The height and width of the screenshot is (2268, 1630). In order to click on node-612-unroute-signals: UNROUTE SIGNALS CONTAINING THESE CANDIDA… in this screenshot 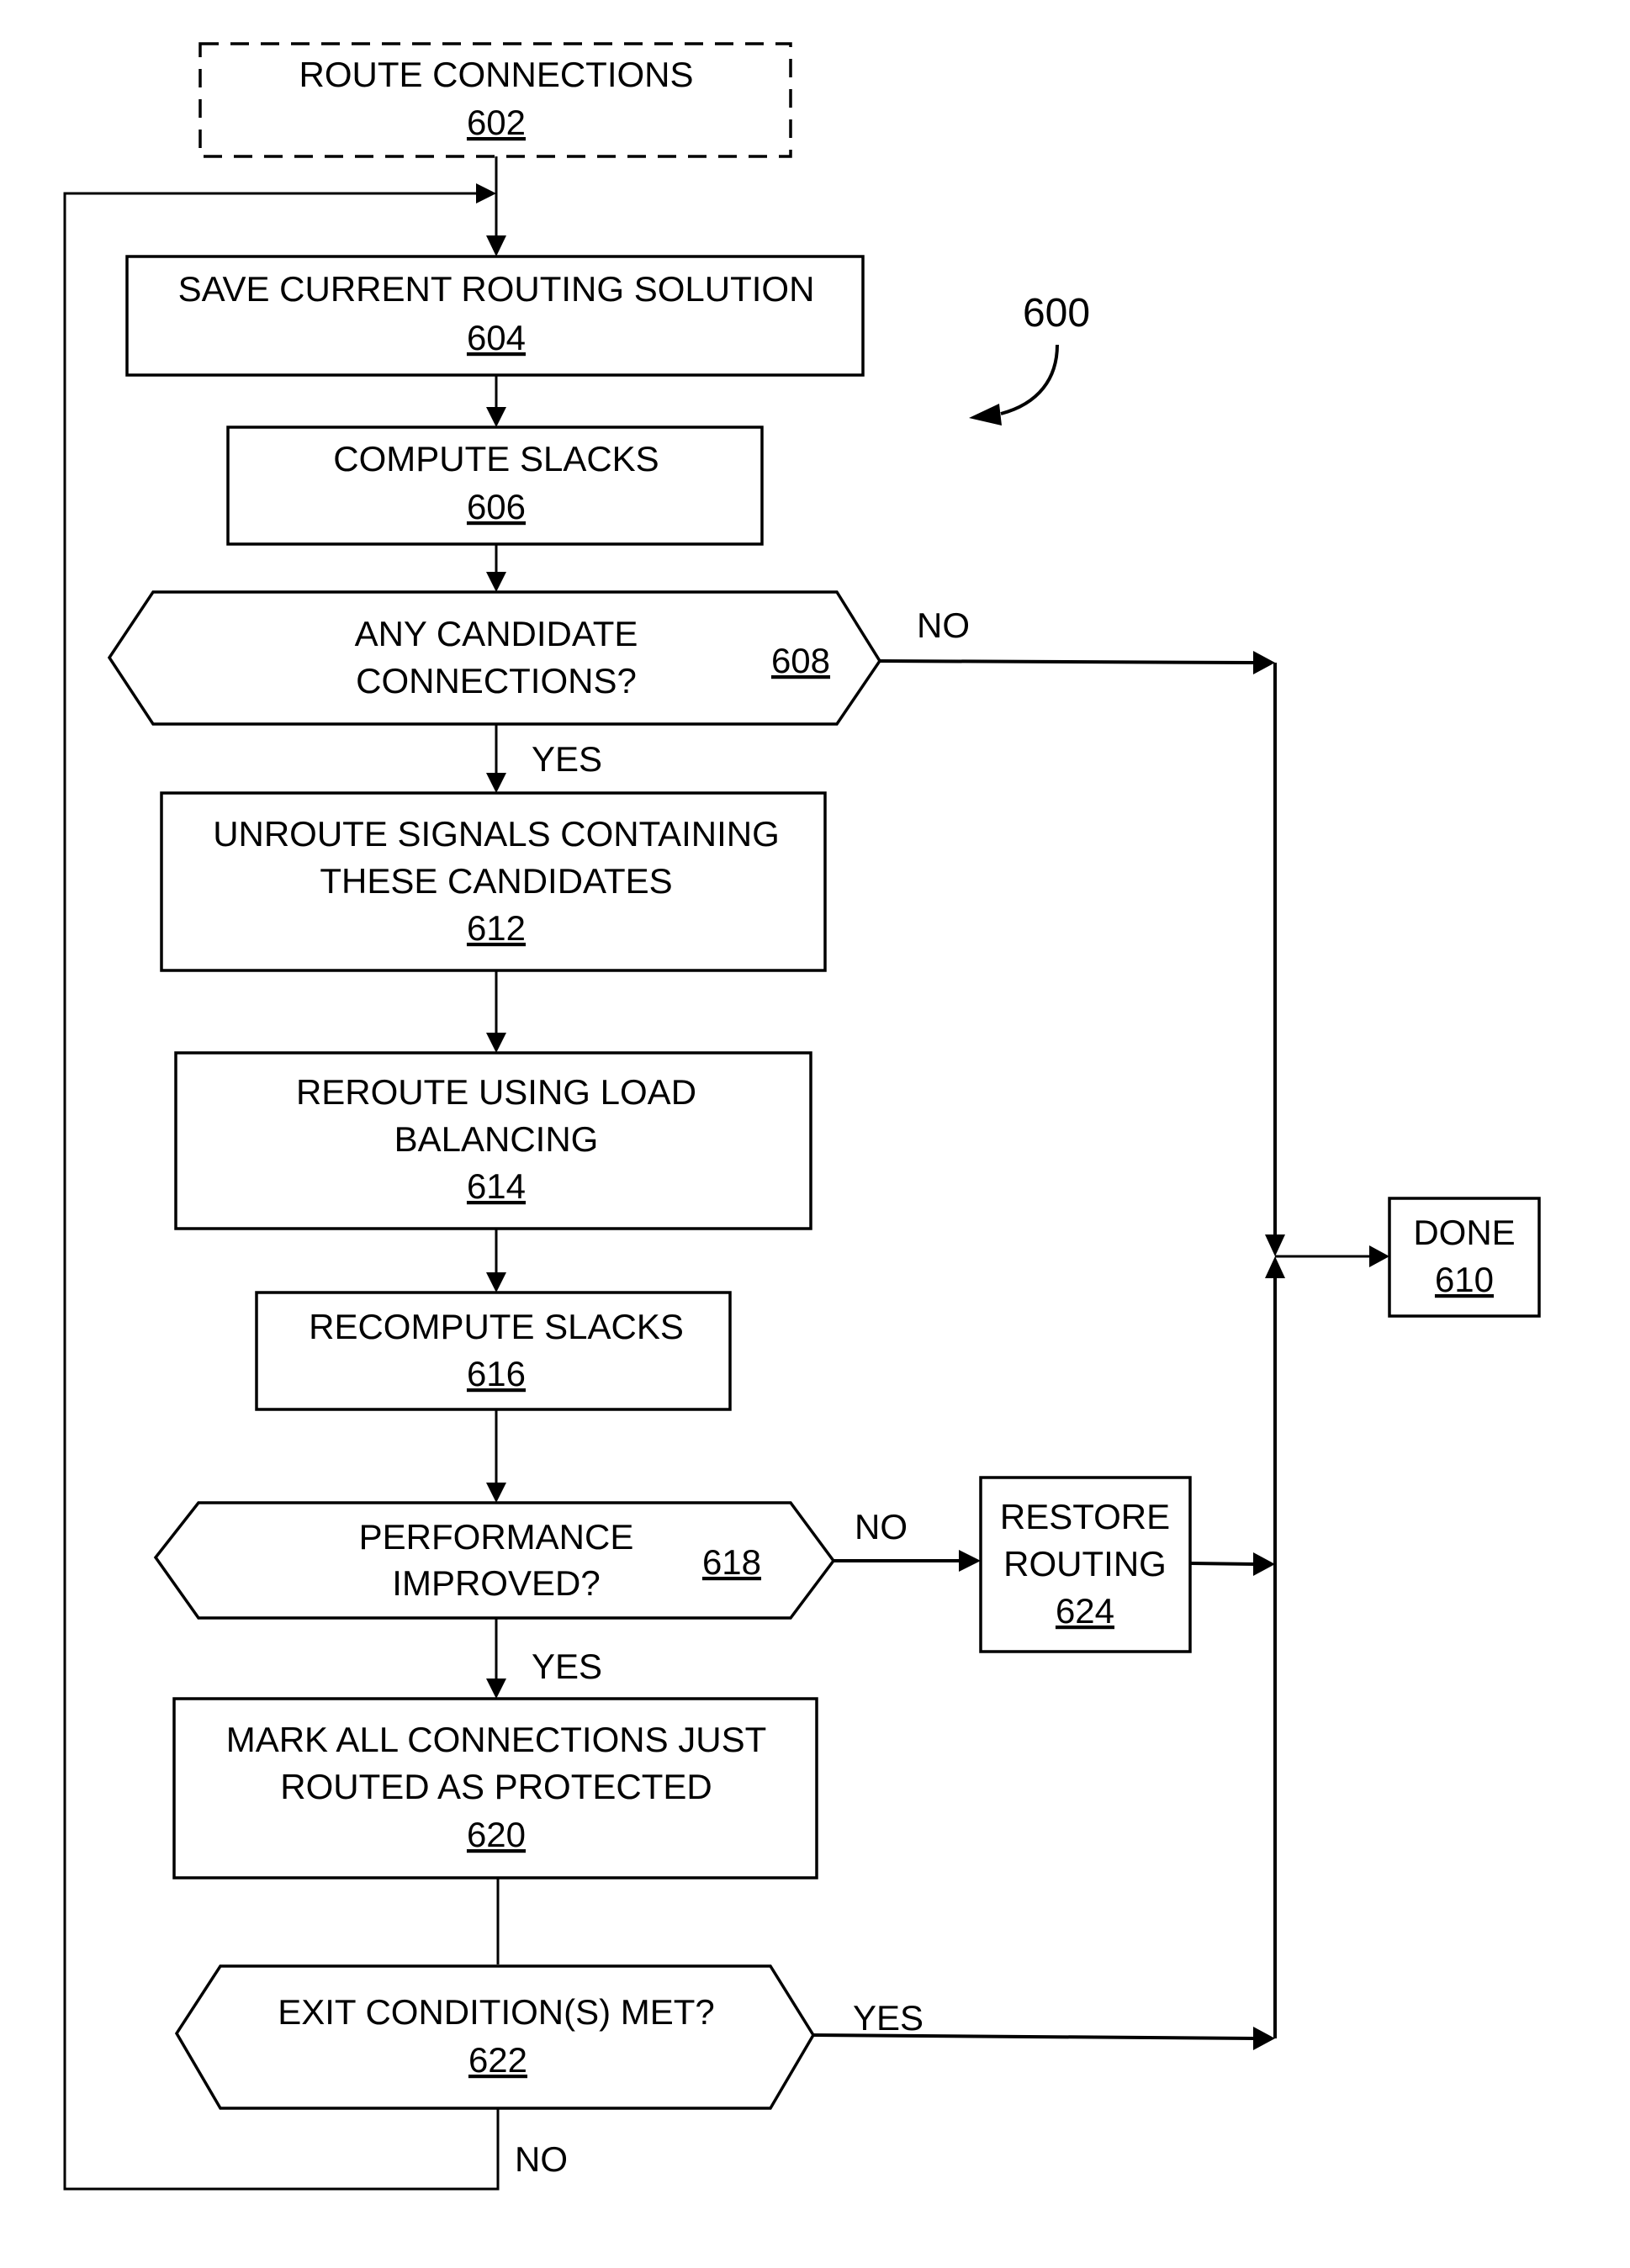, I will do `click(494, 881)`.